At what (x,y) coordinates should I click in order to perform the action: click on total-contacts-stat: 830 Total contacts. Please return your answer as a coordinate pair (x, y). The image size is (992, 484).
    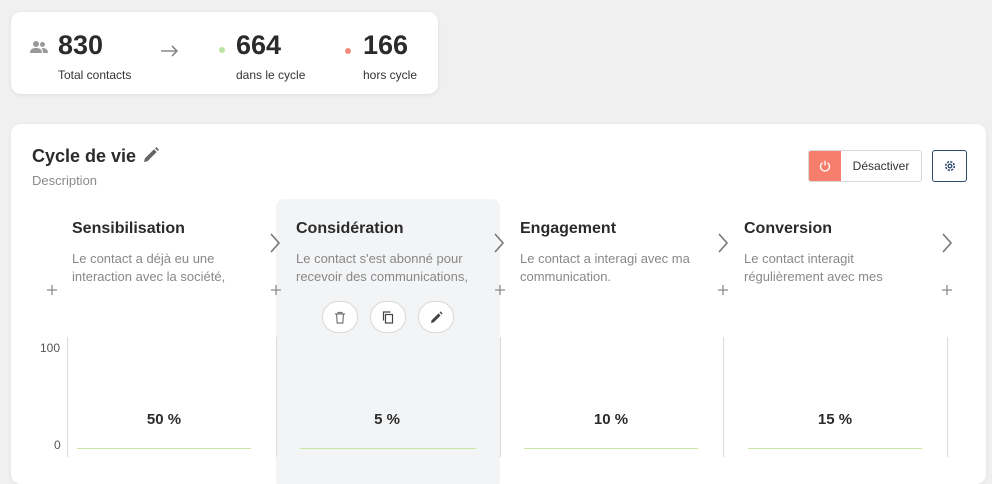
    Looking at the image, I should click on (94, 55).